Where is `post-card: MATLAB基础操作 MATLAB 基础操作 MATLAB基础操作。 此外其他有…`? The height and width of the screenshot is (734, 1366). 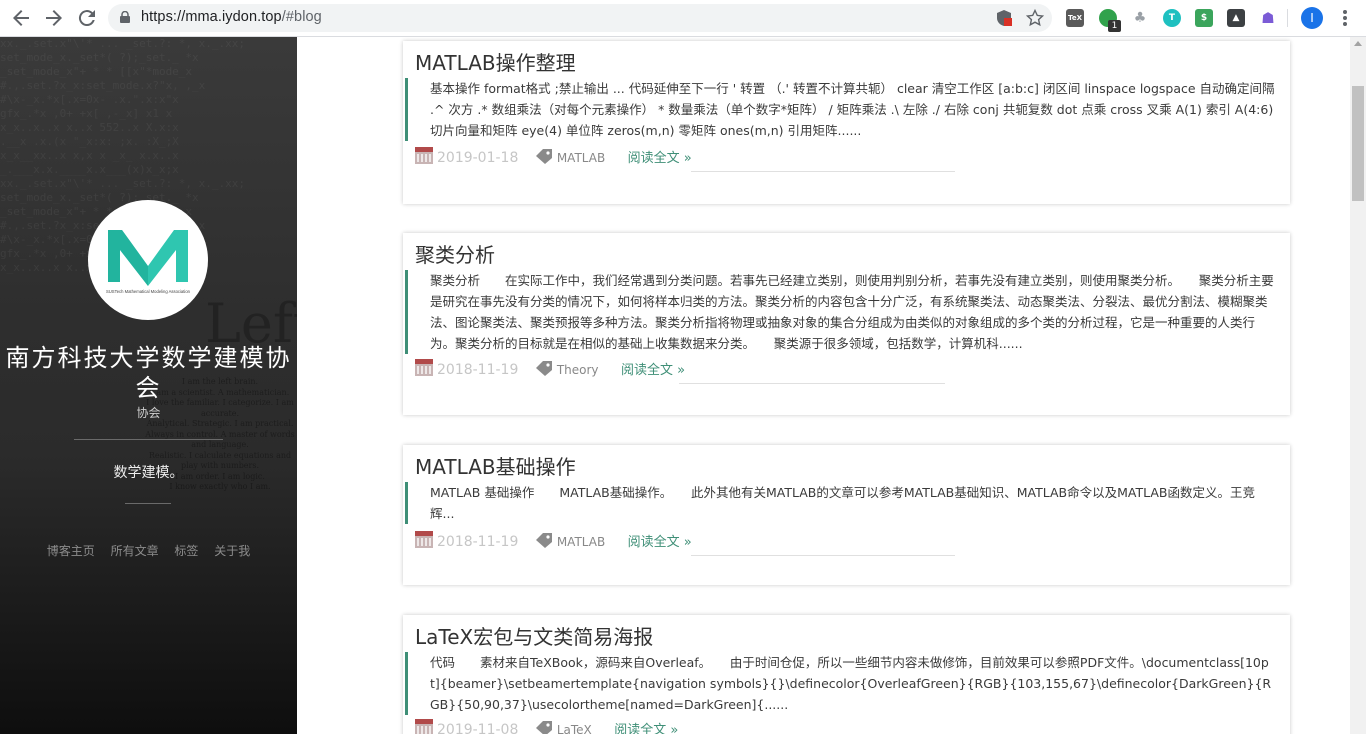 post-card: MATLAB基础操作 MATLAB 基础操作 MATLAB基础操作。 此外其他有… is located at coordinates (846, 515).